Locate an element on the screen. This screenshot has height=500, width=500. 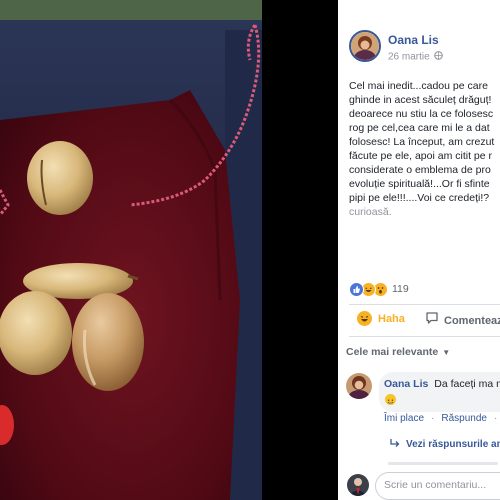
post-author-name: Oana Lis is located at coordinates (413, 40).